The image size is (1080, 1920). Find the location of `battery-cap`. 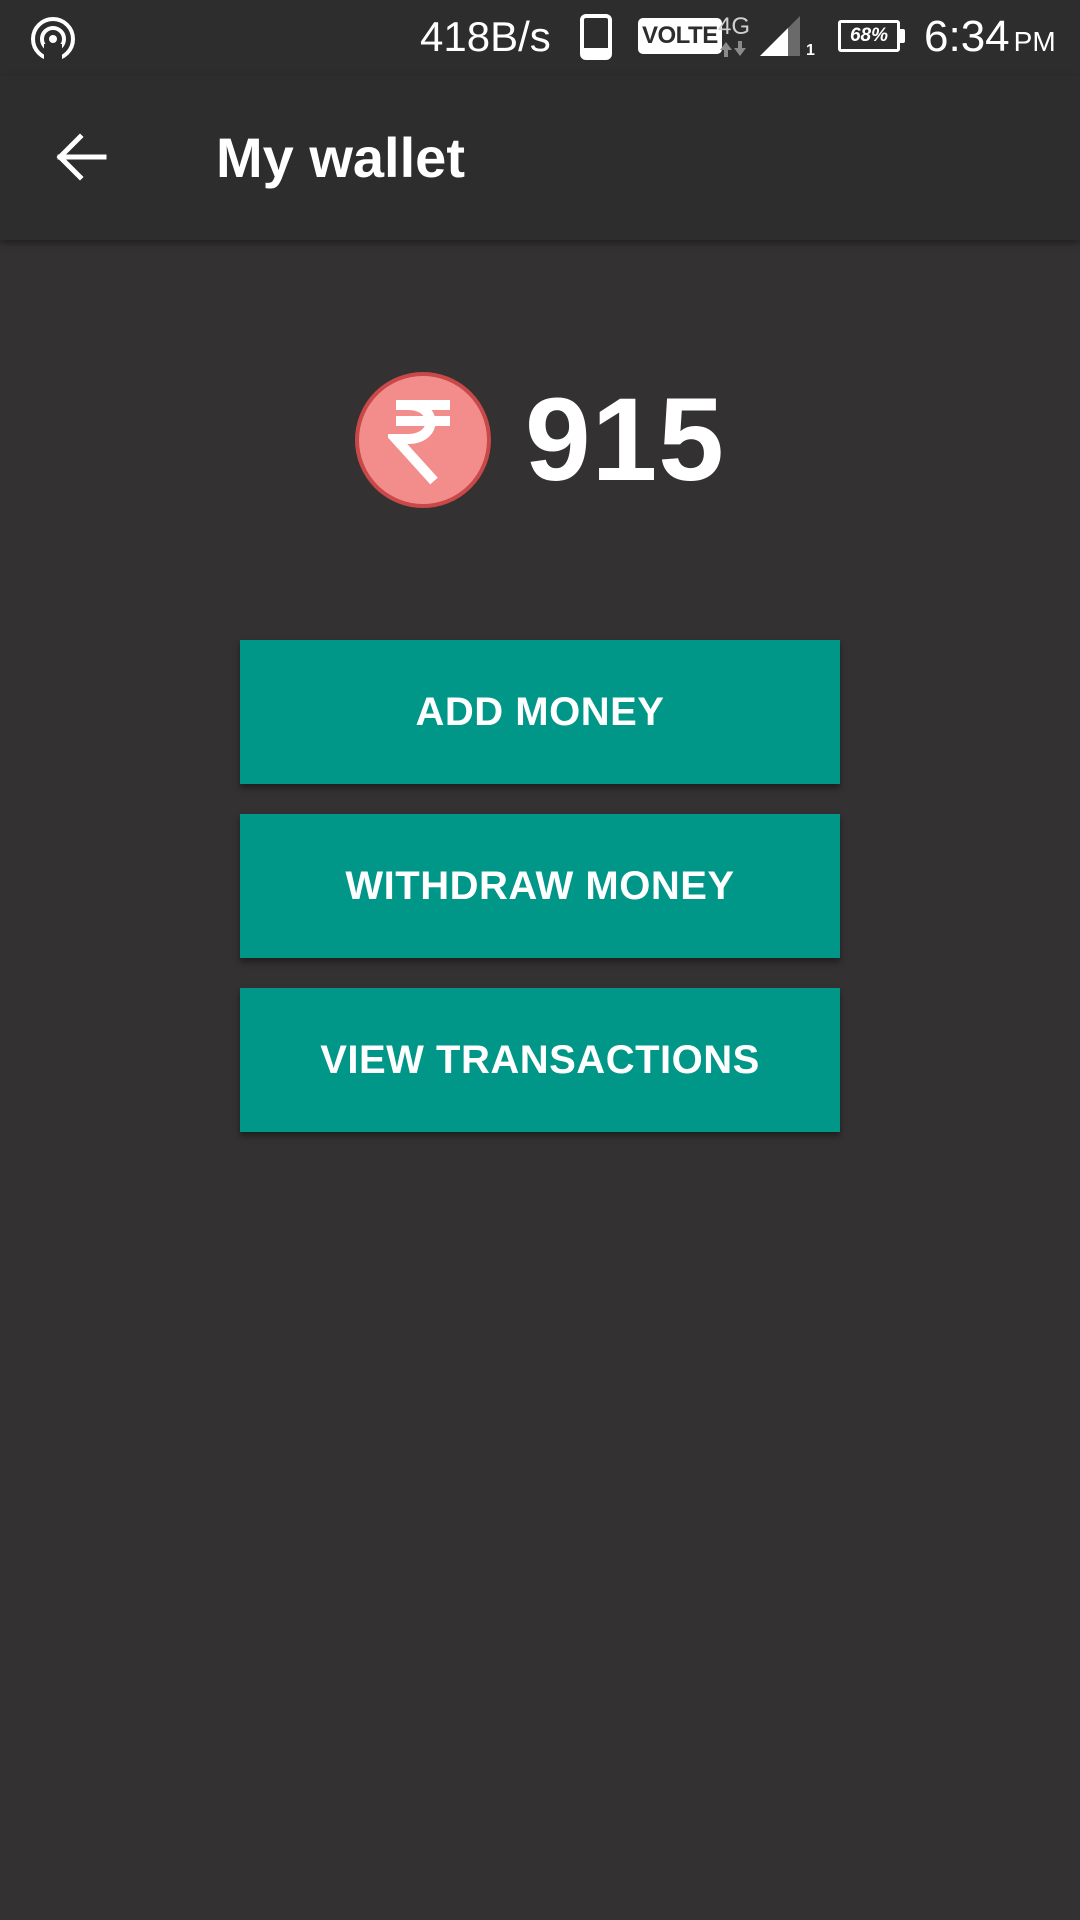

battery-cap is located at coordinates (902, 36).